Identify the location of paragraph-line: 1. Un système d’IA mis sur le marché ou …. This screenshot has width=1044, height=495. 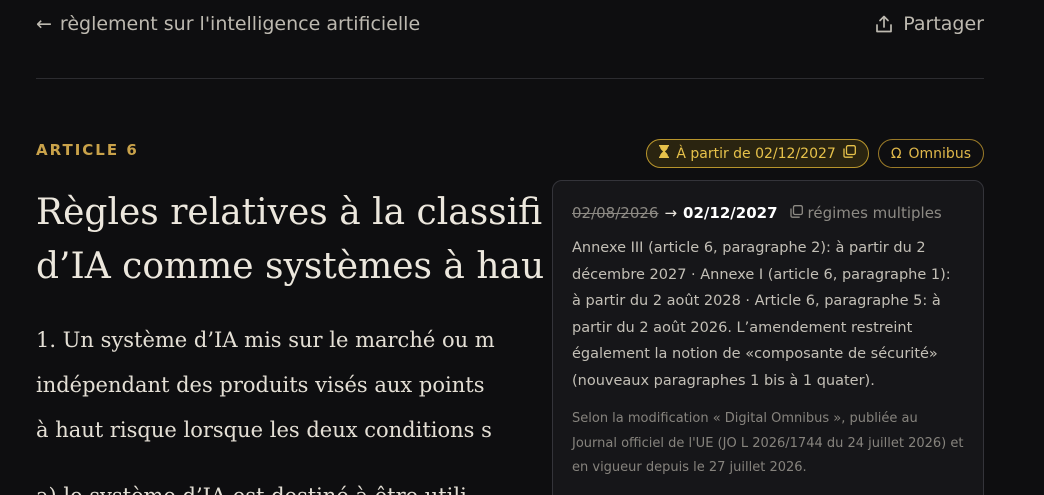
(265, 340).